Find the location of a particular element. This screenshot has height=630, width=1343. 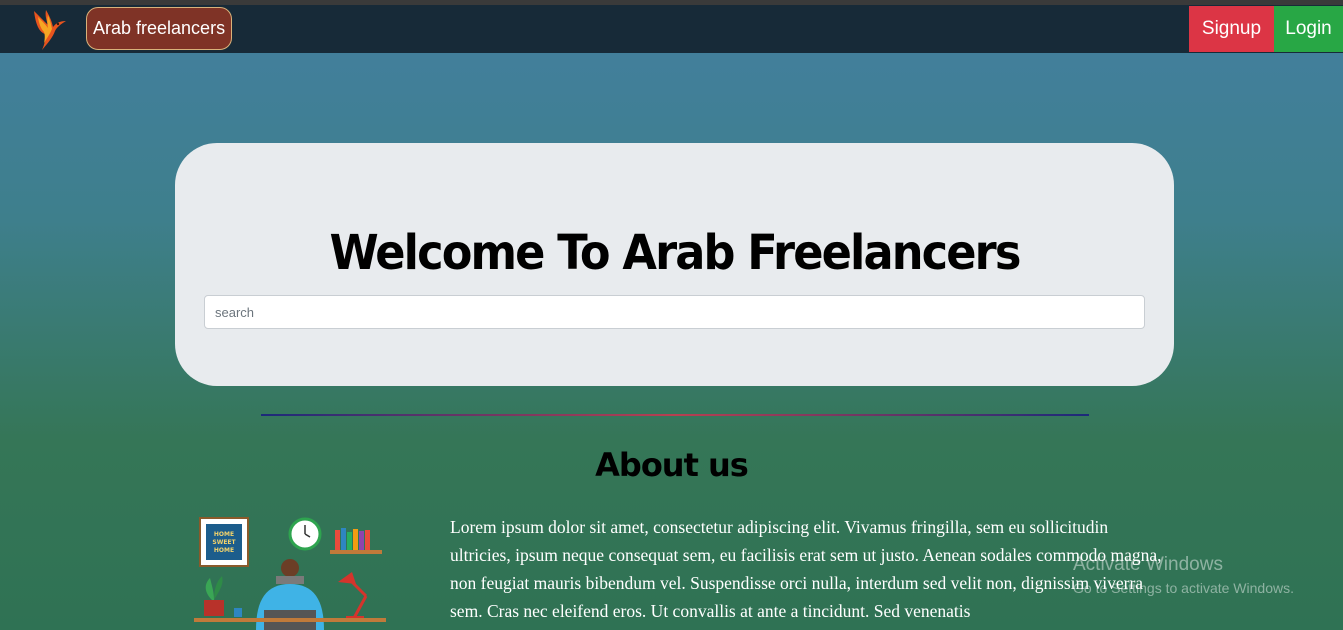

about-title: About us is located at coordinates (672, 465).